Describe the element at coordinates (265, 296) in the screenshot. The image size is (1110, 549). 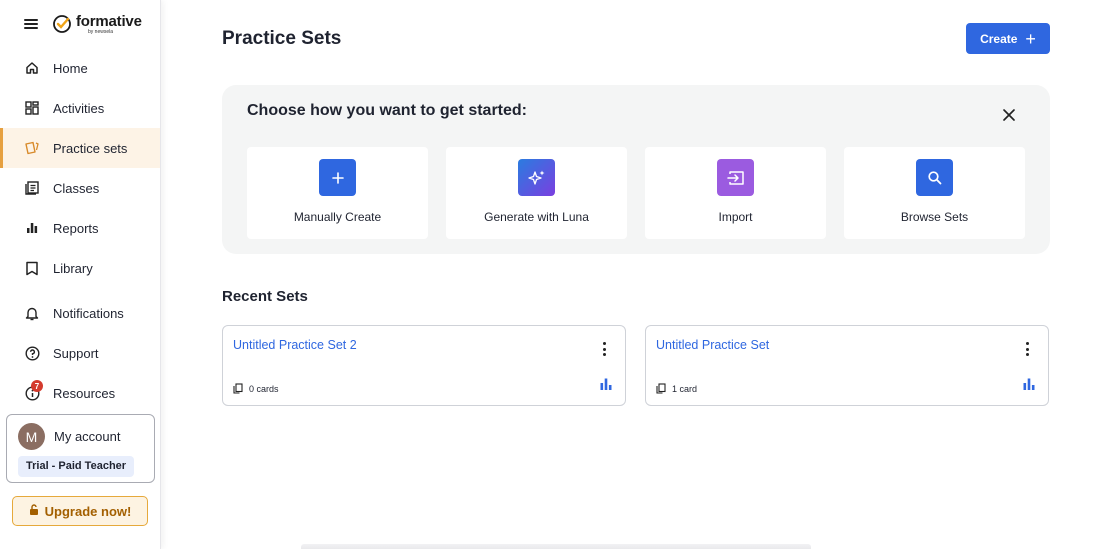
I see `recent-sets-title: Recent Sets` at that location.